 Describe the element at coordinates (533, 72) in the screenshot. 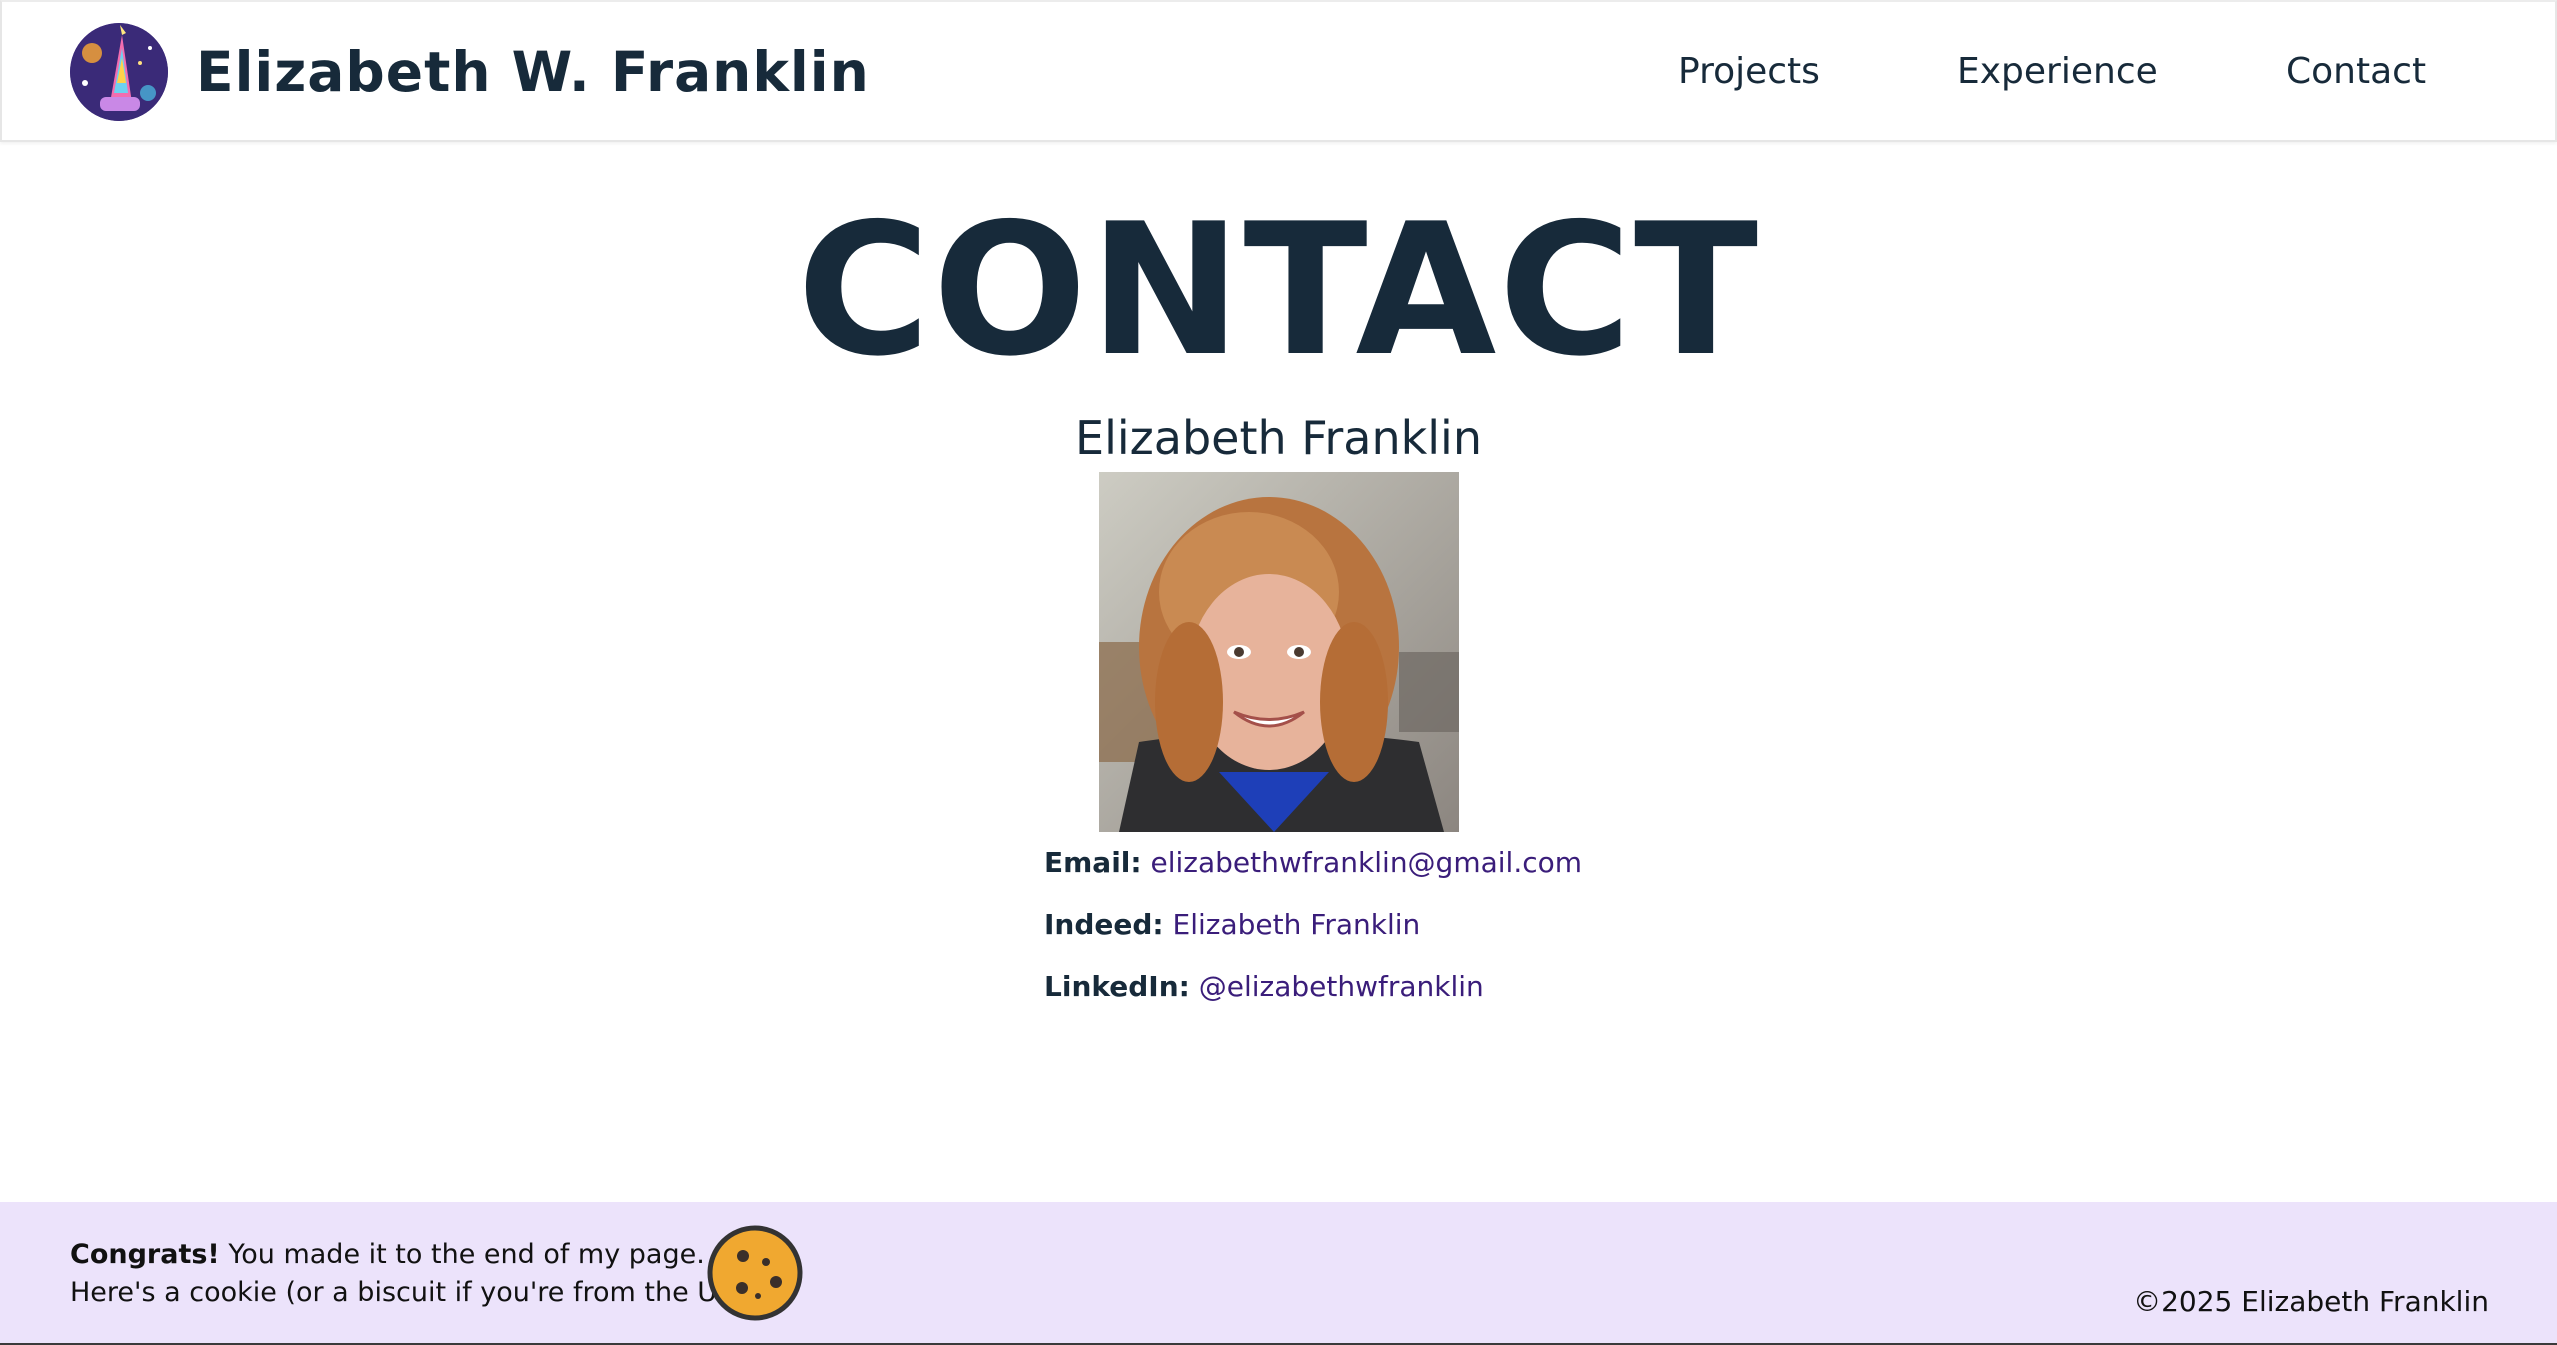

I see `site-title: Elizabeth W. Franklin` at that location.